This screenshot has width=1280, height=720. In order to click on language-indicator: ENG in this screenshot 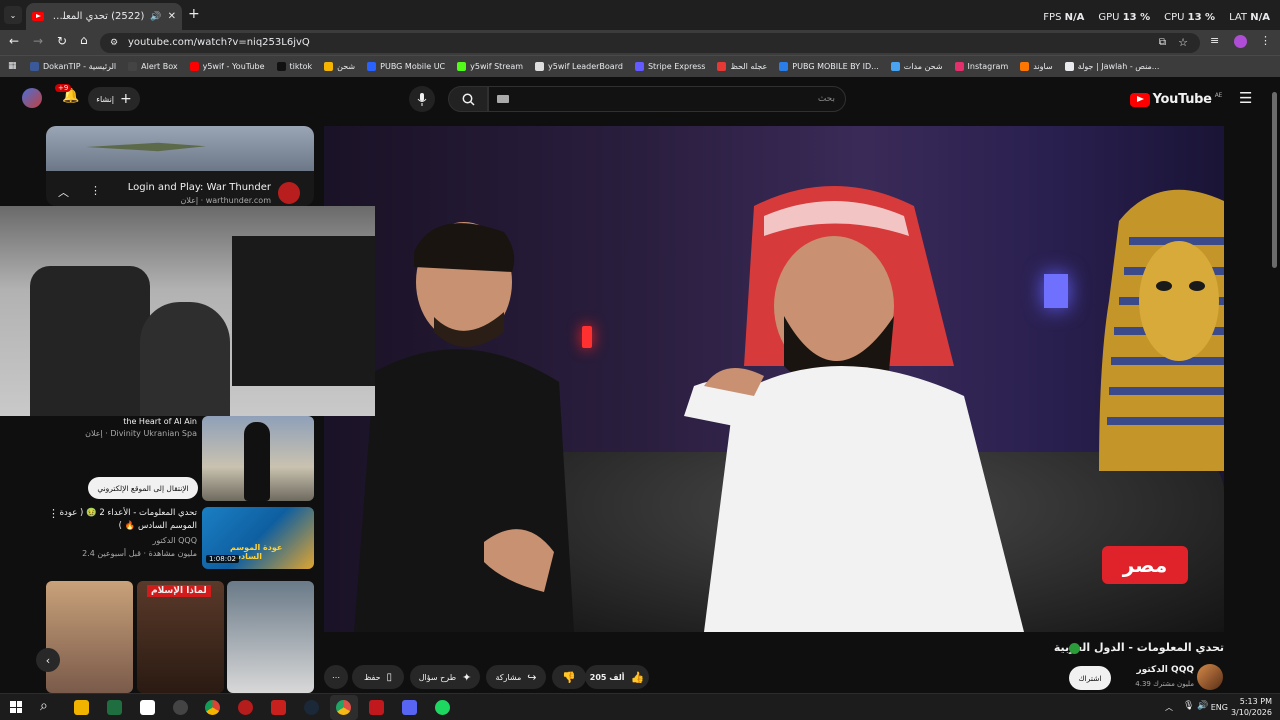, I will do `click(1219, 707)`.